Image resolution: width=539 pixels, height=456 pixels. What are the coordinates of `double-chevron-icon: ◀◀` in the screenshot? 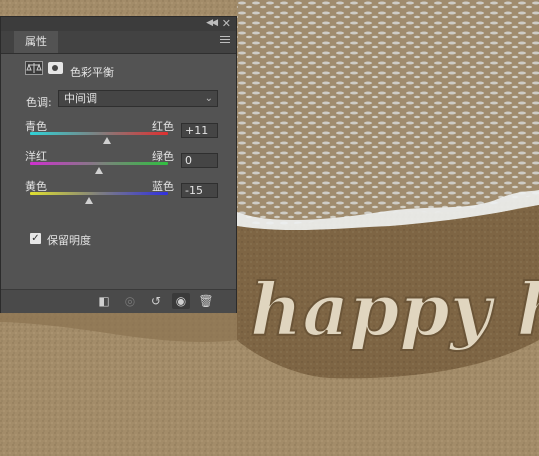 It's located at (212, 23).